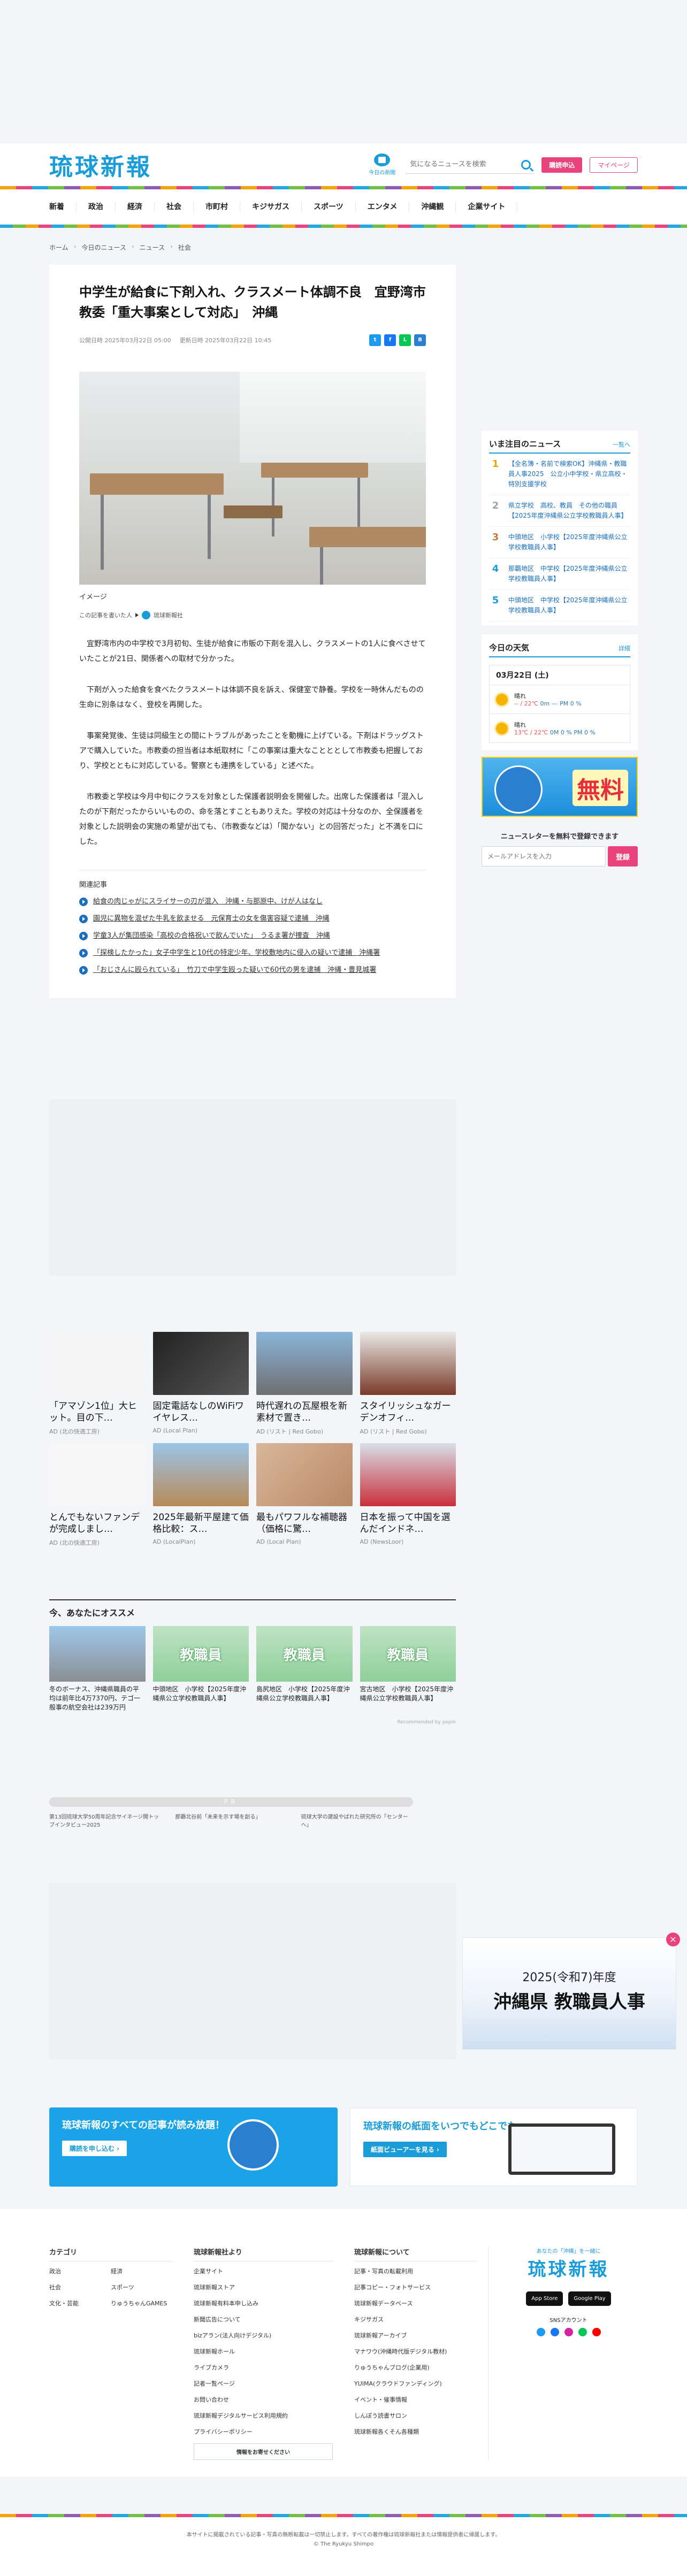 Image resolution: width=687 pixels, height=2576 pixels. What do you see at coordinates (80, 2287) in the screenshot?
I see `footer-link: 社会` at bounding box center [80, 2287].